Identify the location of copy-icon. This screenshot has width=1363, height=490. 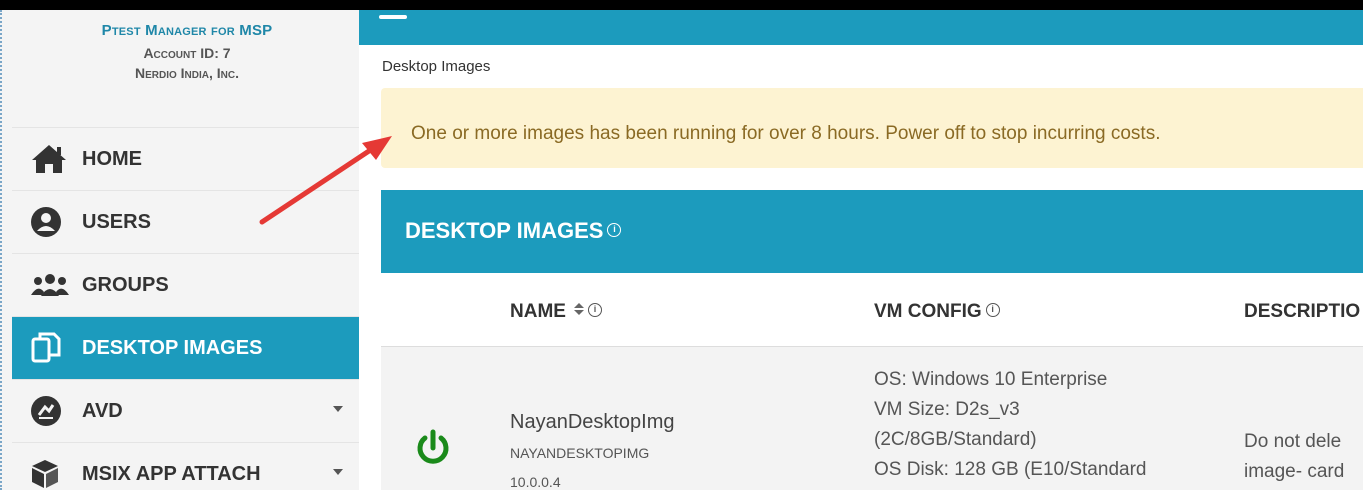
(52, 348).